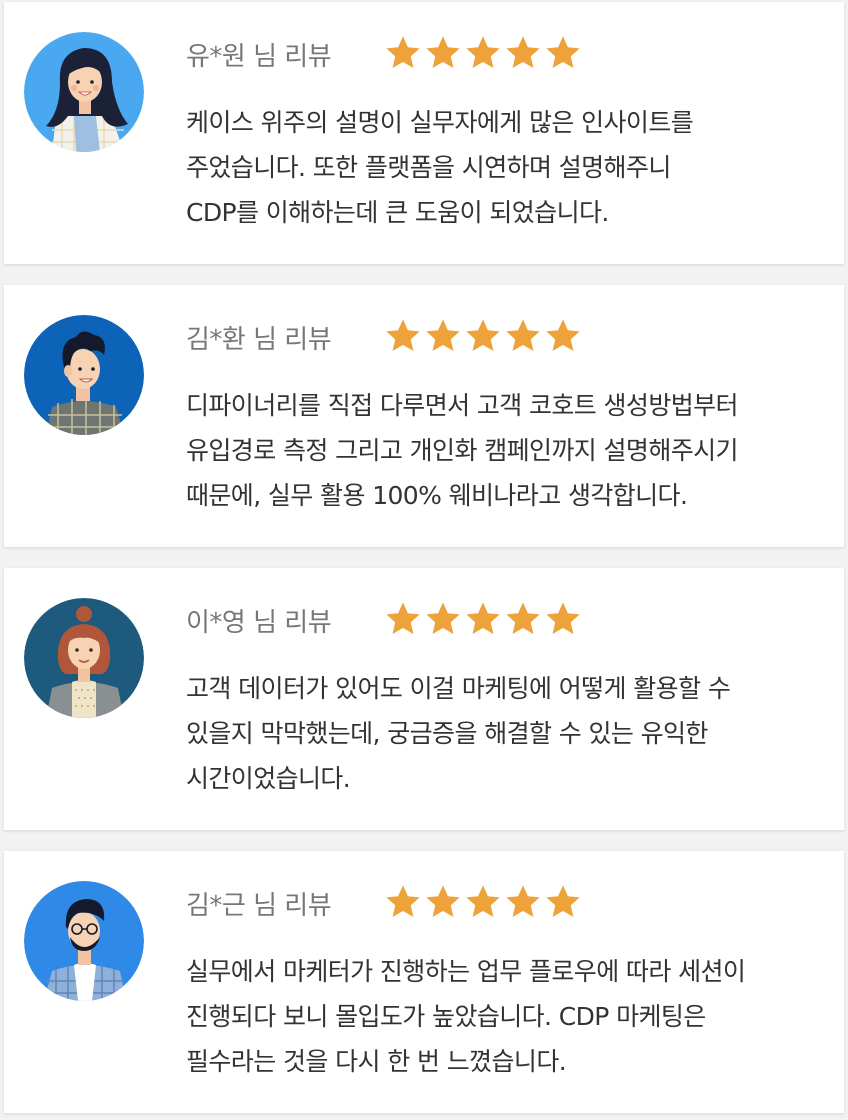 The image size is (848, 1120). I want to click on review-line: 때문에, 실무 활용 100% 웨비나라고 생각합니다., so click(437, 495).